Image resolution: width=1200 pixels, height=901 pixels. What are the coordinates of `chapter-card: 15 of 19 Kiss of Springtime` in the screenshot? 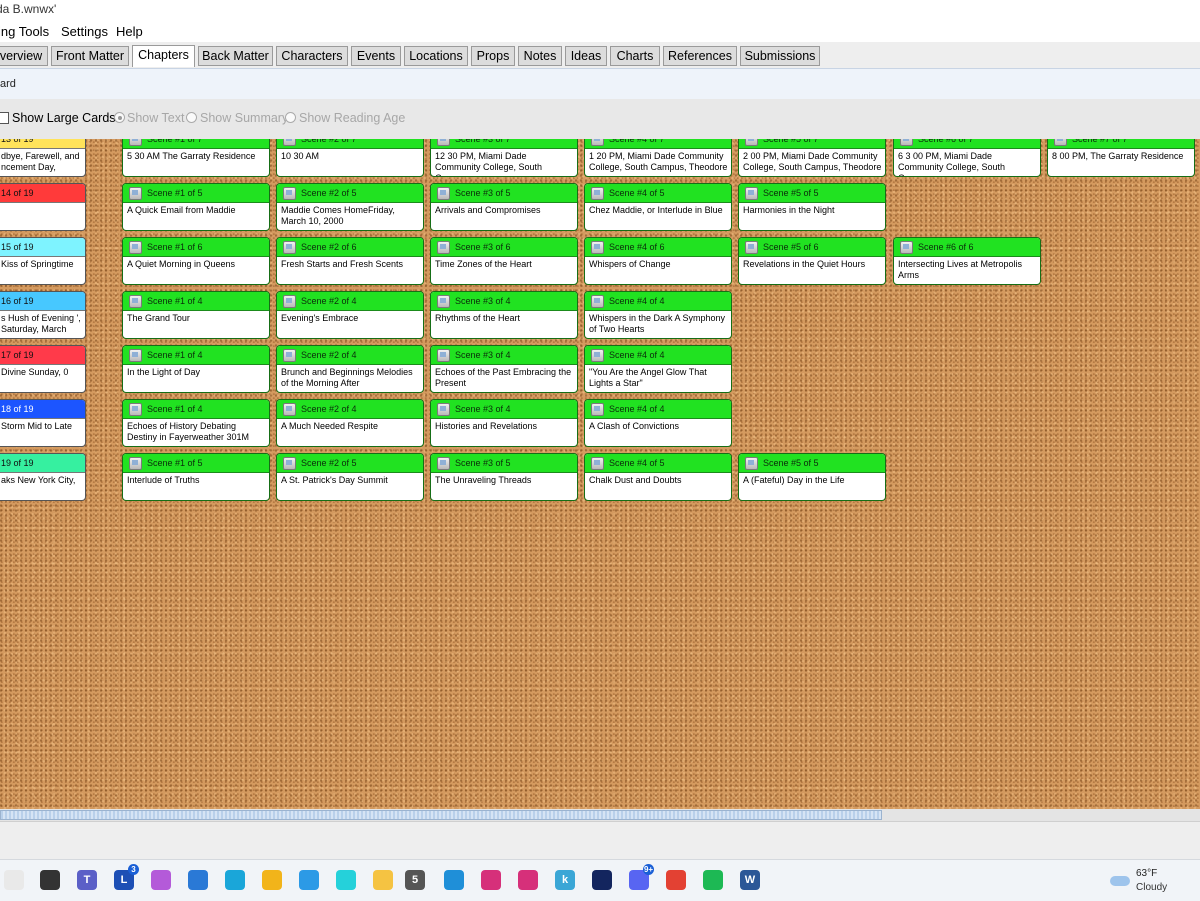 It's located at (43, 261).